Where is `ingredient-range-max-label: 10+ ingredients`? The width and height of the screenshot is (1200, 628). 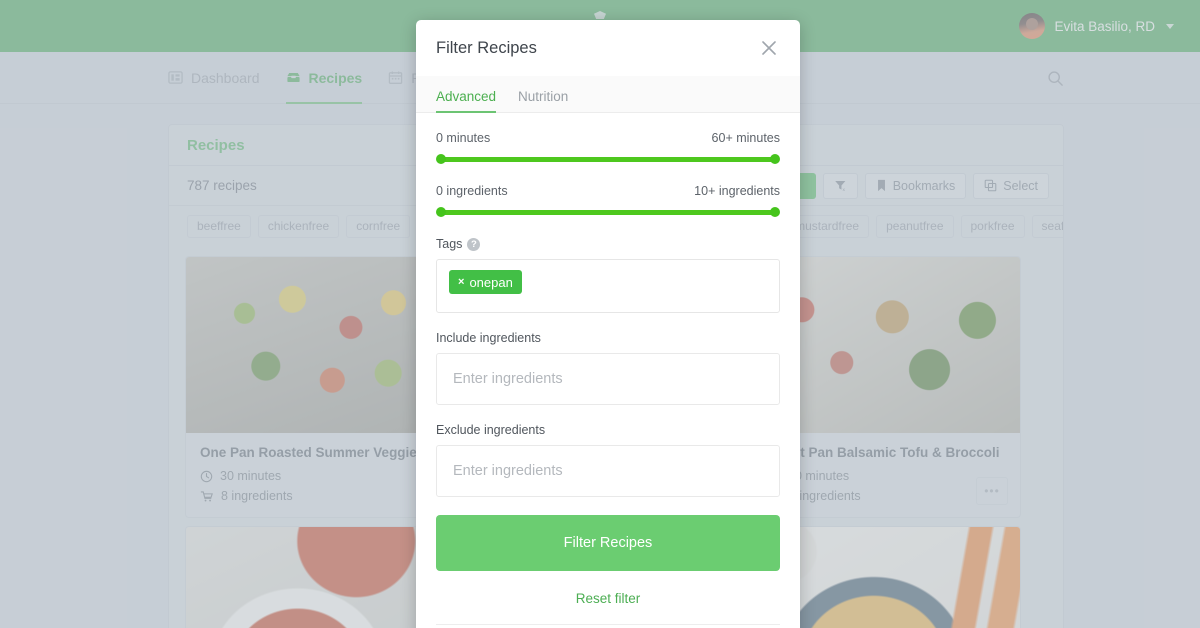
ingredient-range-max-label: 10+ ingredients is located at coordinates (737, 191).